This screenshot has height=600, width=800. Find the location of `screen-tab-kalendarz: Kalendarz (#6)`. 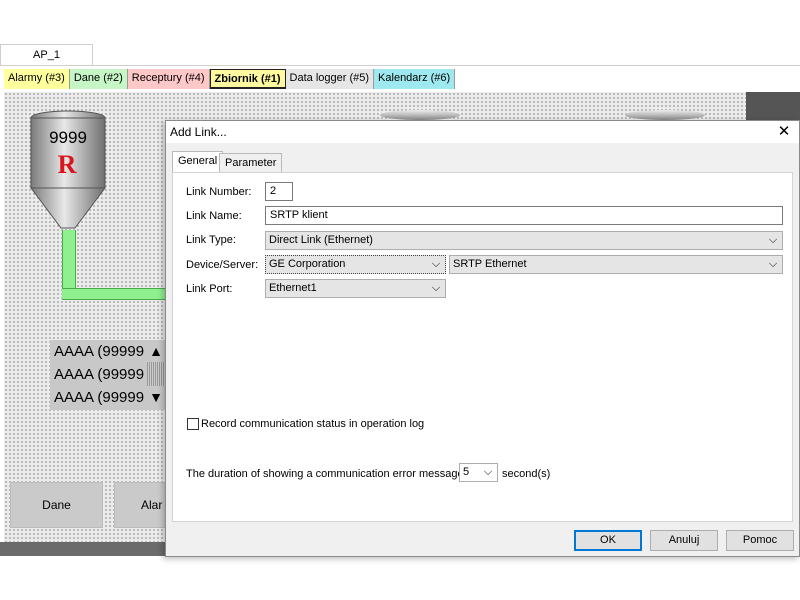

screen-tab-kalendarz: Kalendarz (#6) is located at coordinates (415, 79).